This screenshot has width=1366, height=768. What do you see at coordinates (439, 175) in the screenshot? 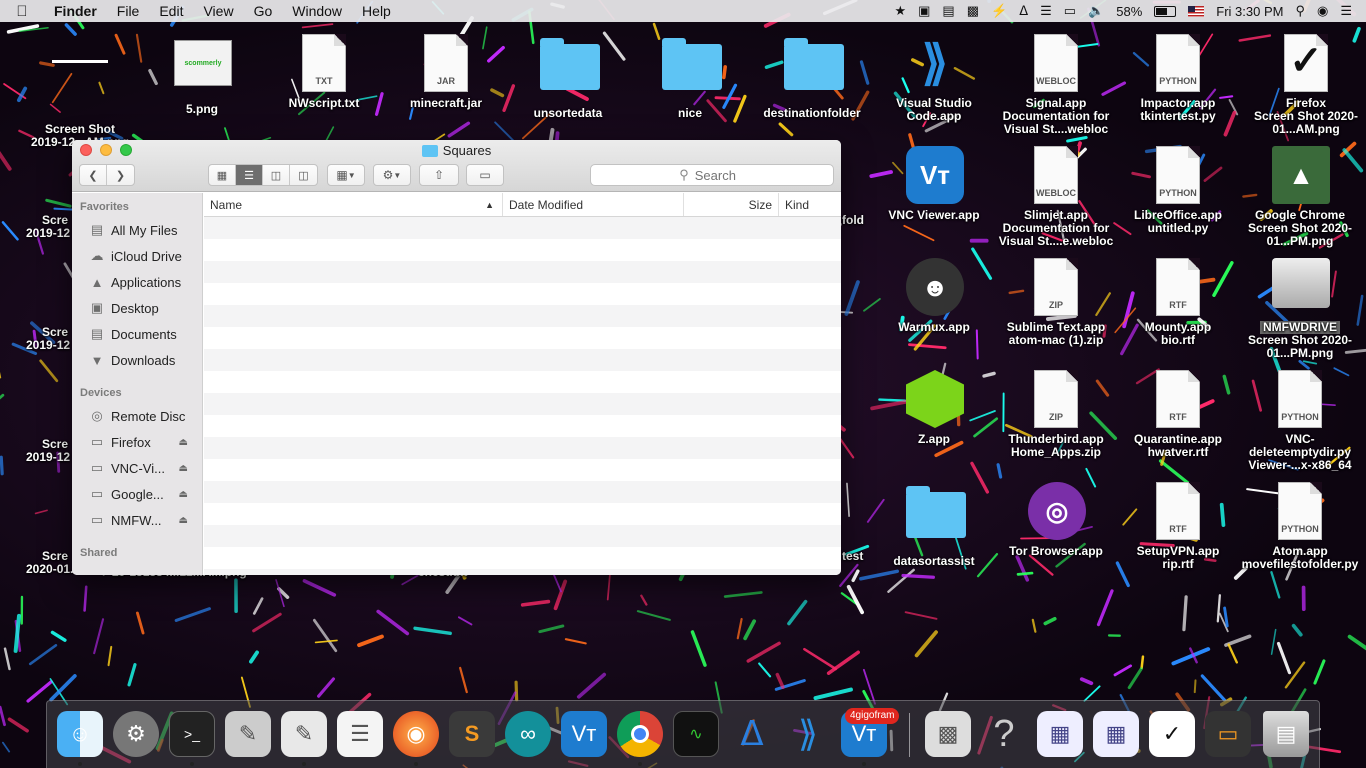
I see `share-button: ⇧` at bounding box center [439, 175].